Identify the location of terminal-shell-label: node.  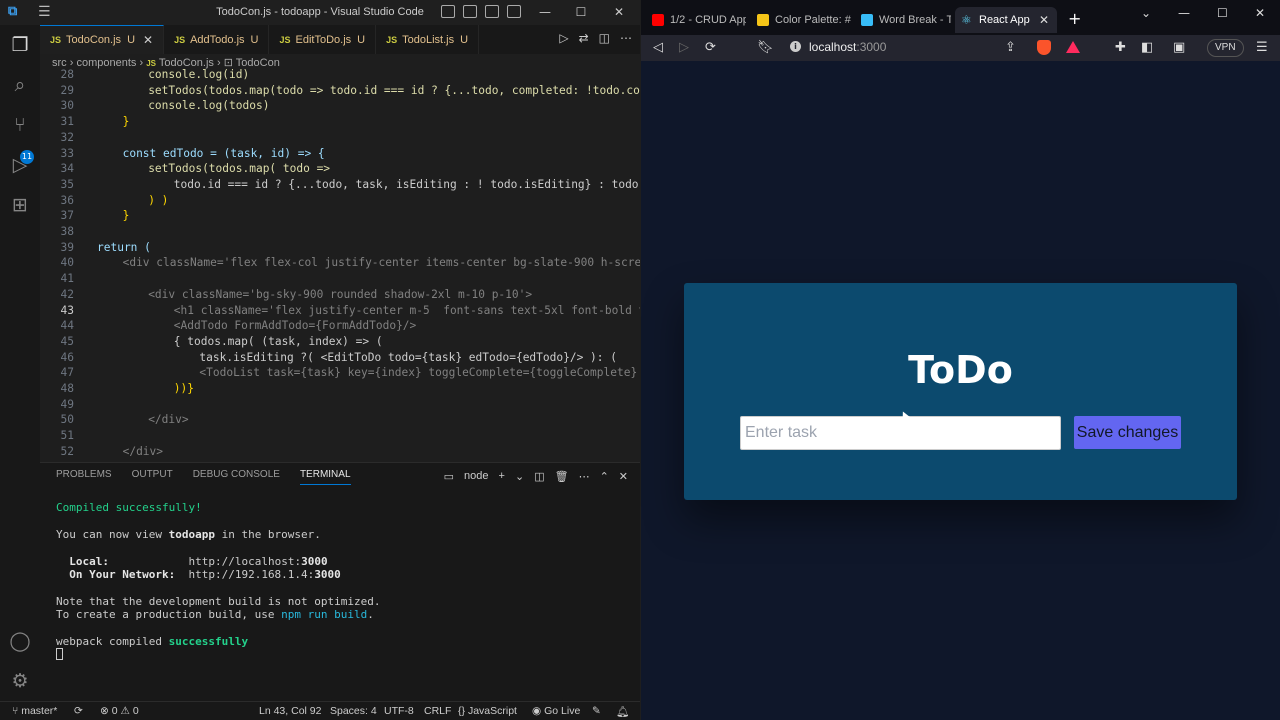
(476, 476).